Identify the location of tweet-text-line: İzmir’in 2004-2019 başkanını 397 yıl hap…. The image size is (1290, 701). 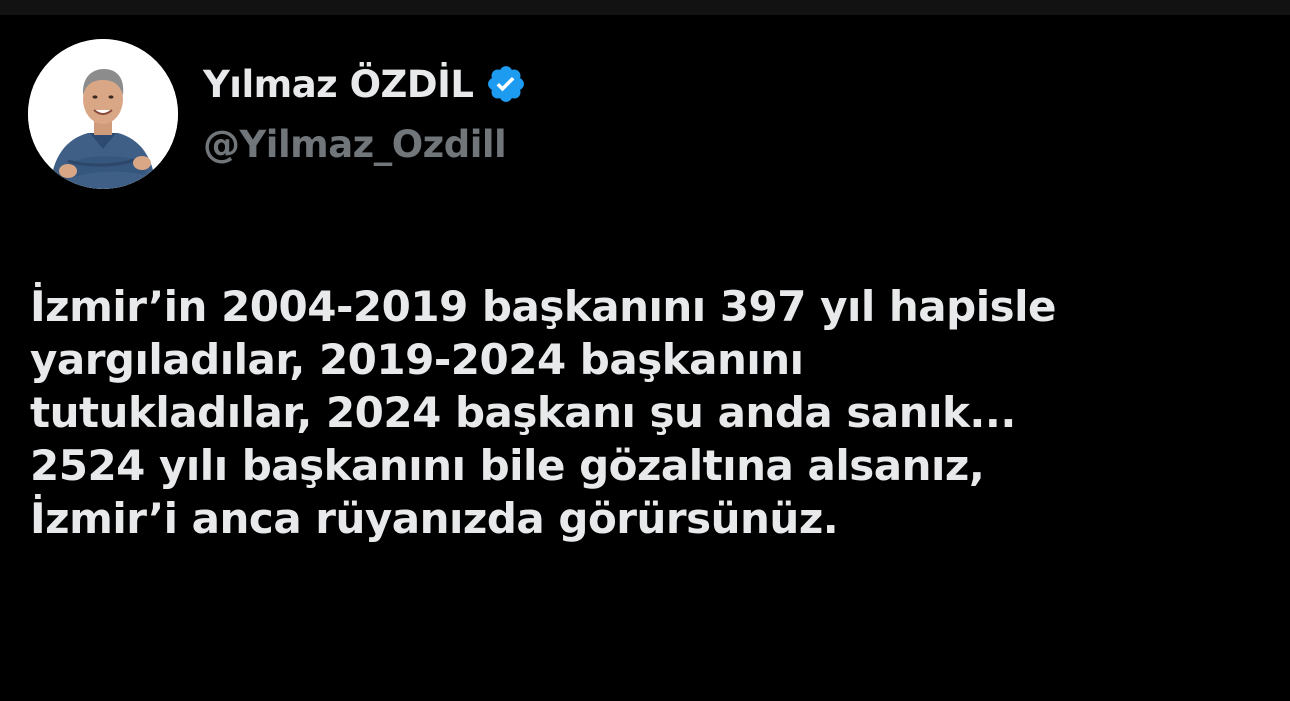
(543, 306).